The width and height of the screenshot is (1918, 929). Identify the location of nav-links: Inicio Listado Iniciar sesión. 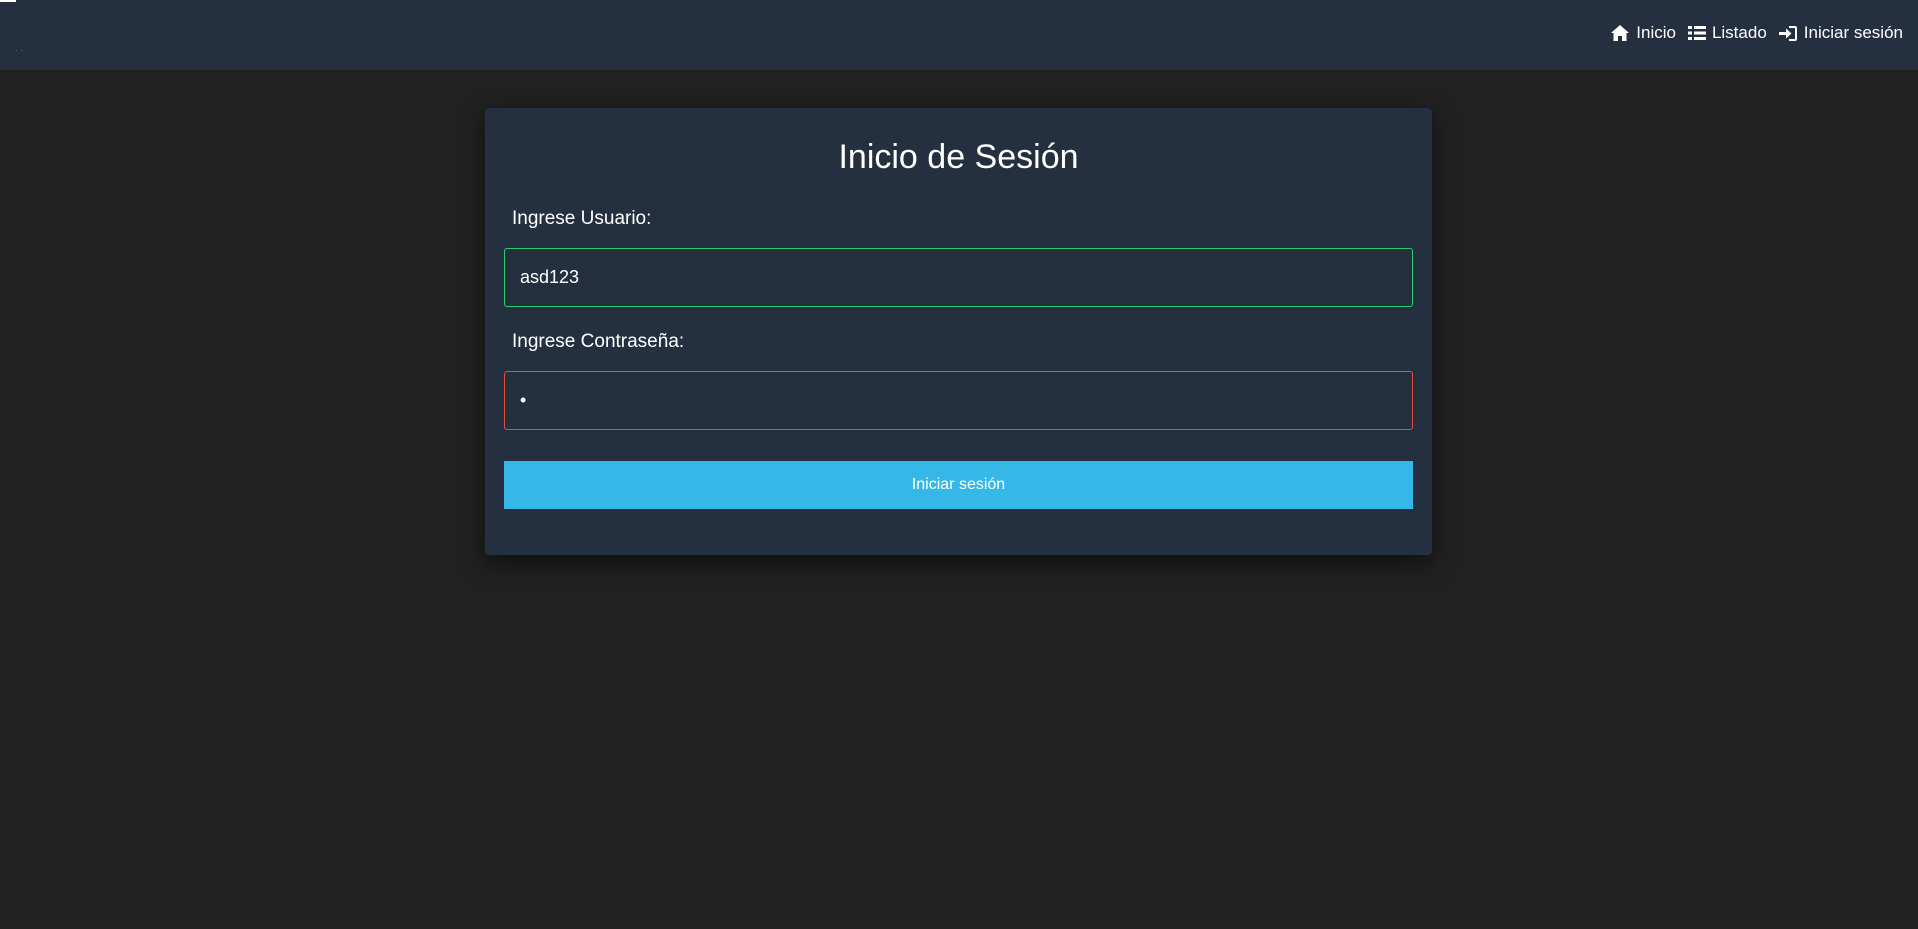
(1756, 33).